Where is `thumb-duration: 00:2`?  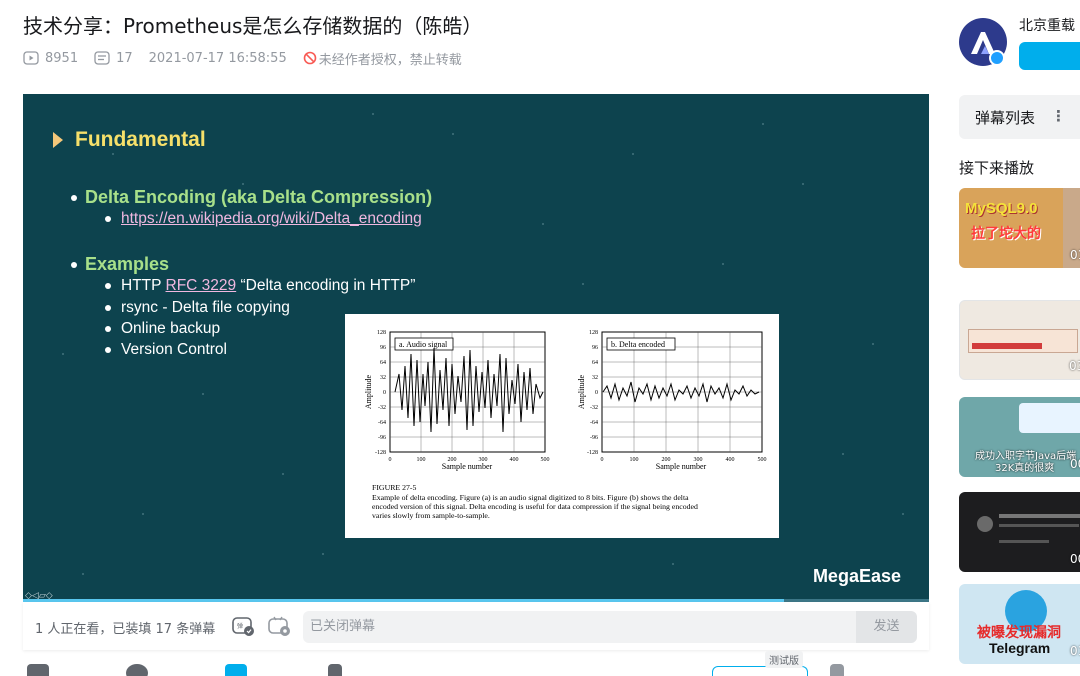
thumb-duration: 00:2 is located at coordinates (1075, 464).